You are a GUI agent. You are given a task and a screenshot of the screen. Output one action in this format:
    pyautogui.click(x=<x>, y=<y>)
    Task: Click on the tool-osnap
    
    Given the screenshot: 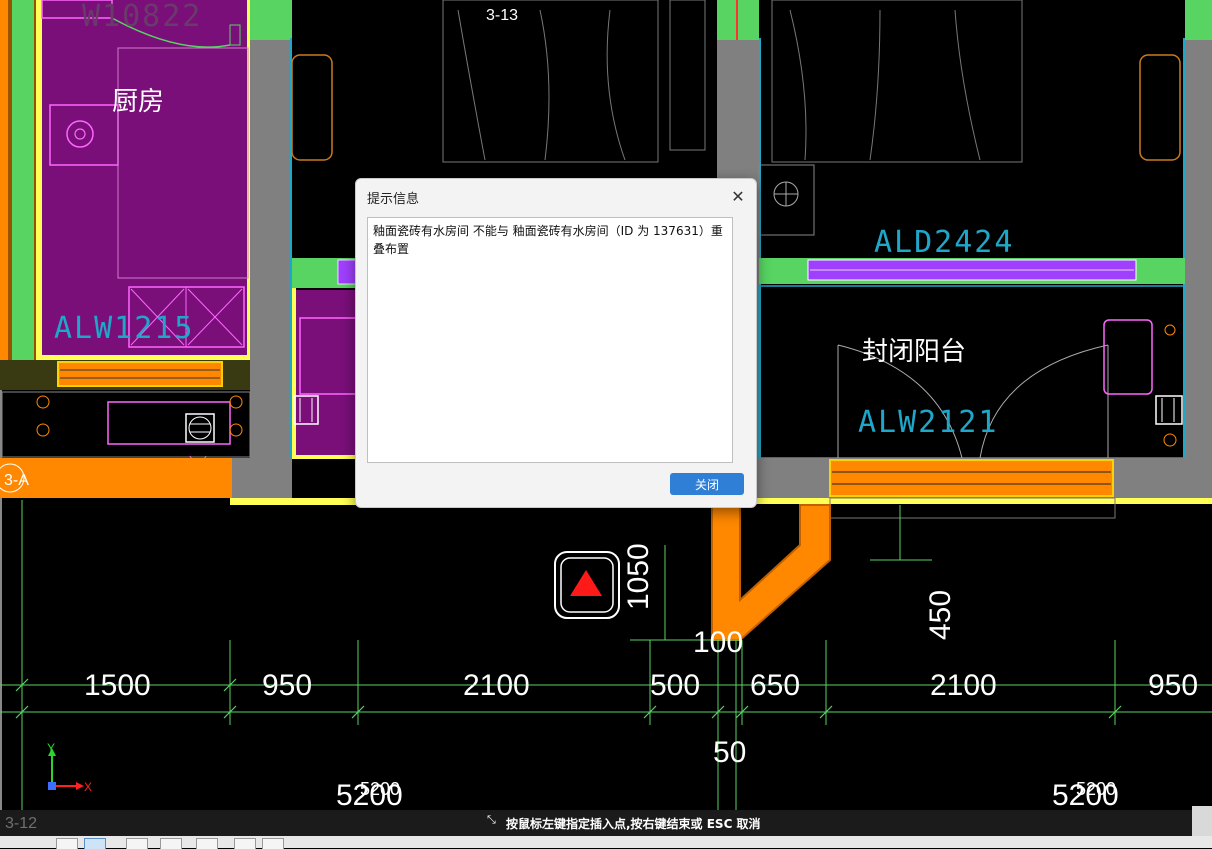 What is the action you would take?
    pyautogui.click(x=207, y=843)
    